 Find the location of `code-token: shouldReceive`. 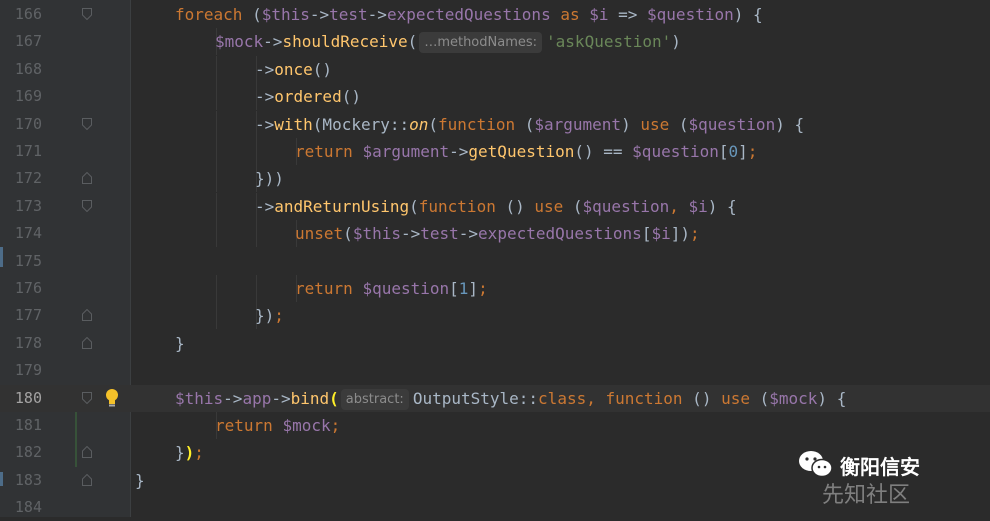

code-token: shouldReceive is located at coordinates (345, 42).